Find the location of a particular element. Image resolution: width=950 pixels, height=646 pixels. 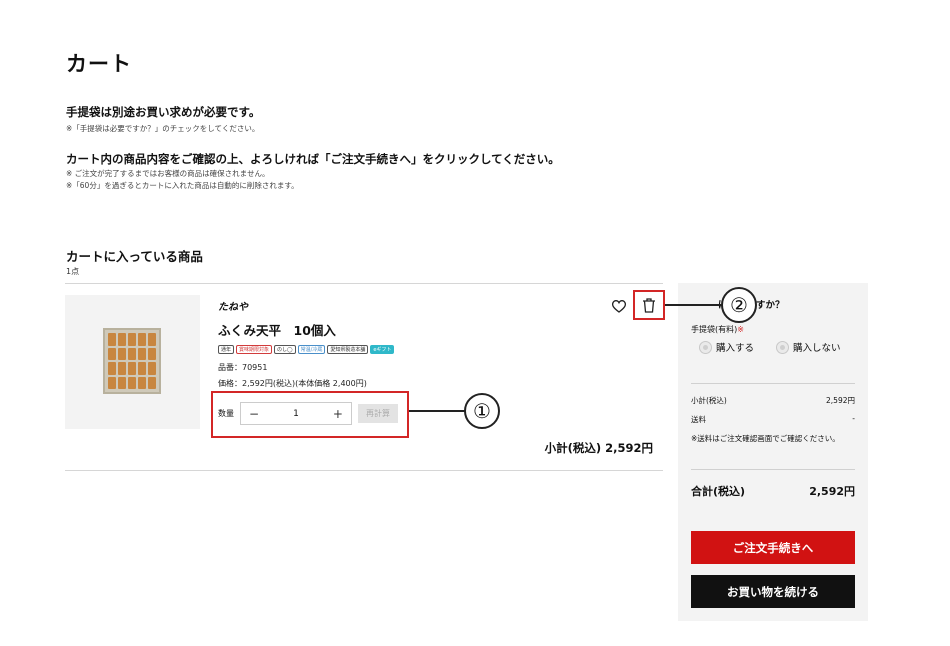

product-price: 価格：2,592円(税込)(本体価格 2,400円) is located at coordinates (292, 383).